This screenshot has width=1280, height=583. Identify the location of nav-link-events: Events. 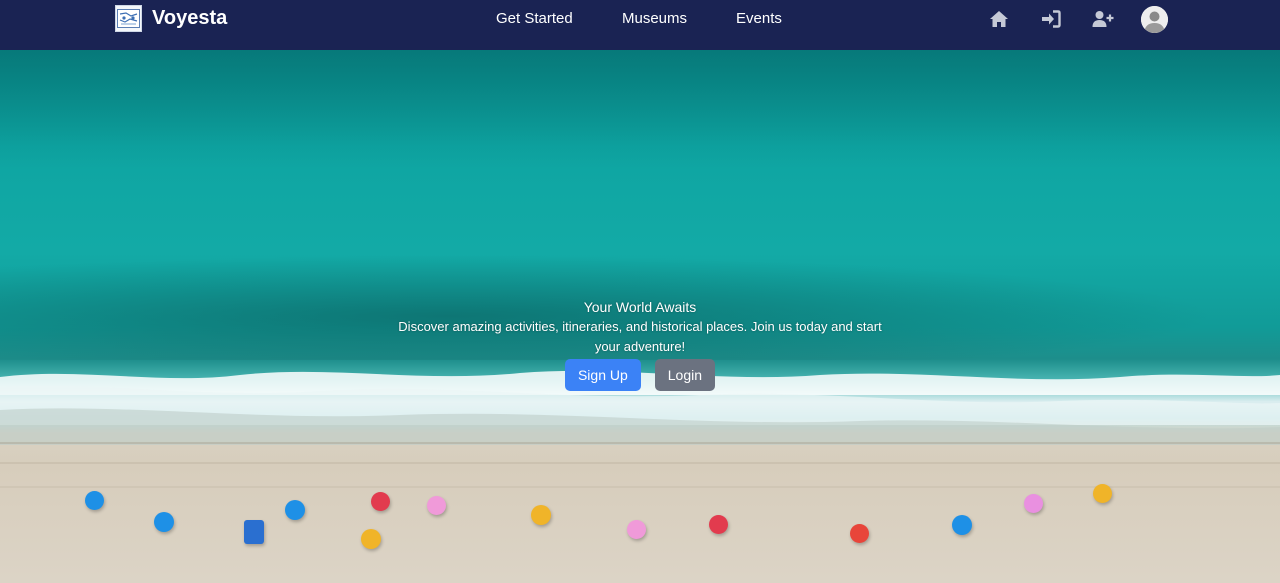
(759, 18).